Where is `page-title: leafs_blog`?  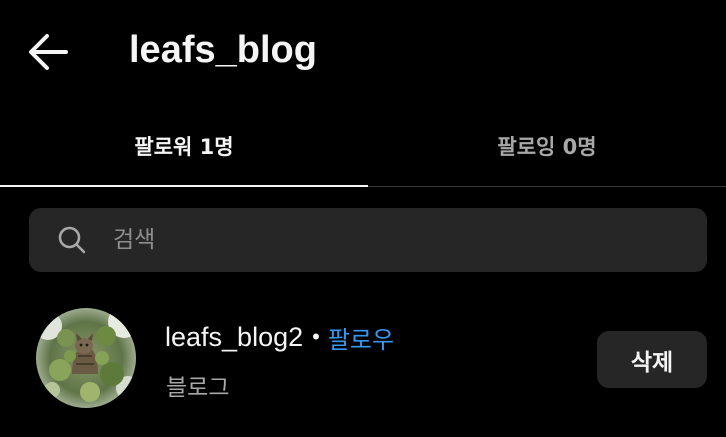
page-title: leafs_blog is located at coordinates (223, 50).